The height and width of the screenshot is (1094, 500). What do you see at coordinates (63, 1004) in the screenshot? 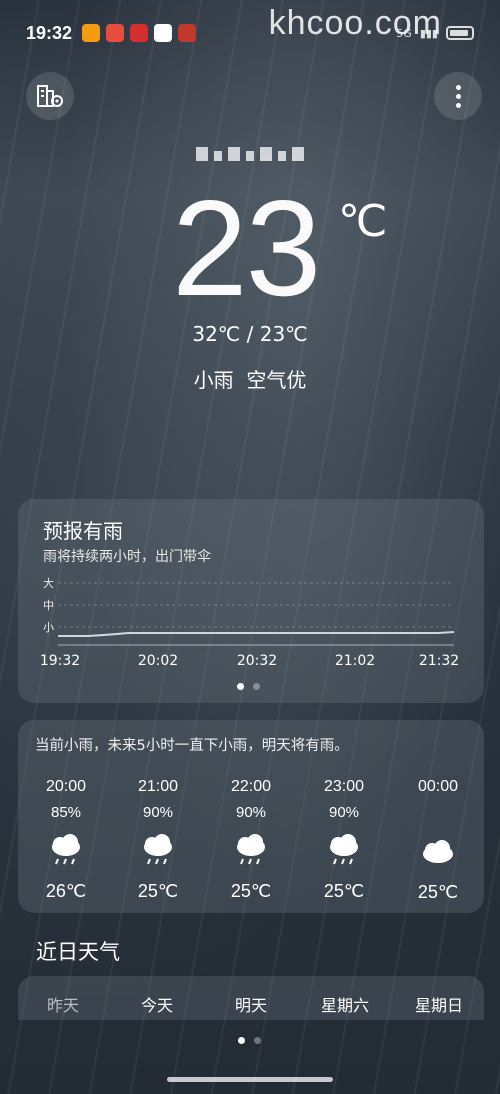
I see `day-yesterday: 昨天` at bounding box center [63, 1004].